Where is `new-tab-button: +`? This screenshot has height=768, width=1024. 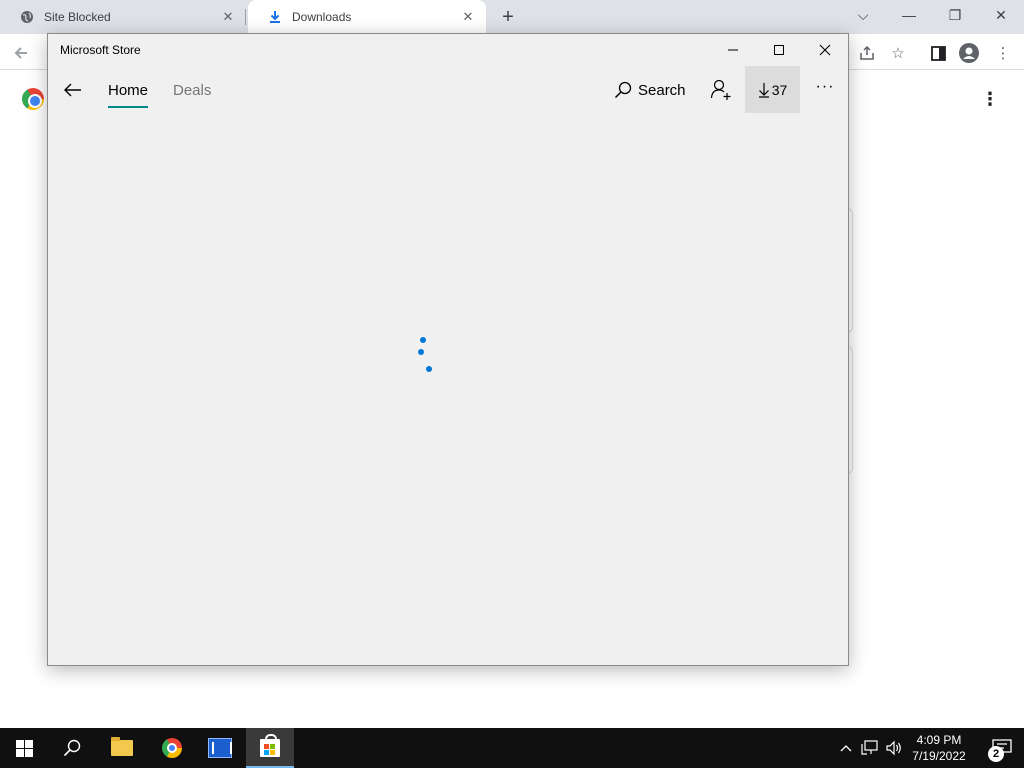
new-tab-button: + is located at coordinates (508, 17).